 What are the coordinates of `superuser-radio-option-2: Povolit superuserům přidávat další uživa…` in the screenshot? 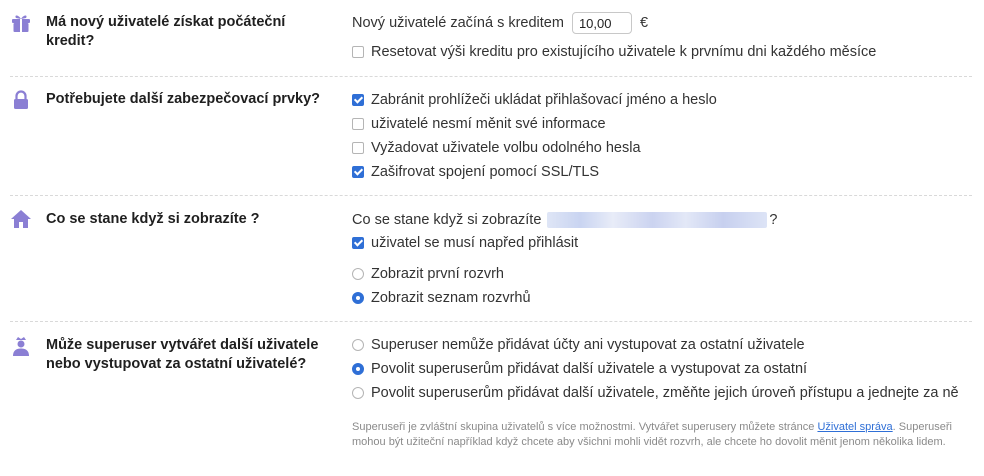 It's located at (579, 369).